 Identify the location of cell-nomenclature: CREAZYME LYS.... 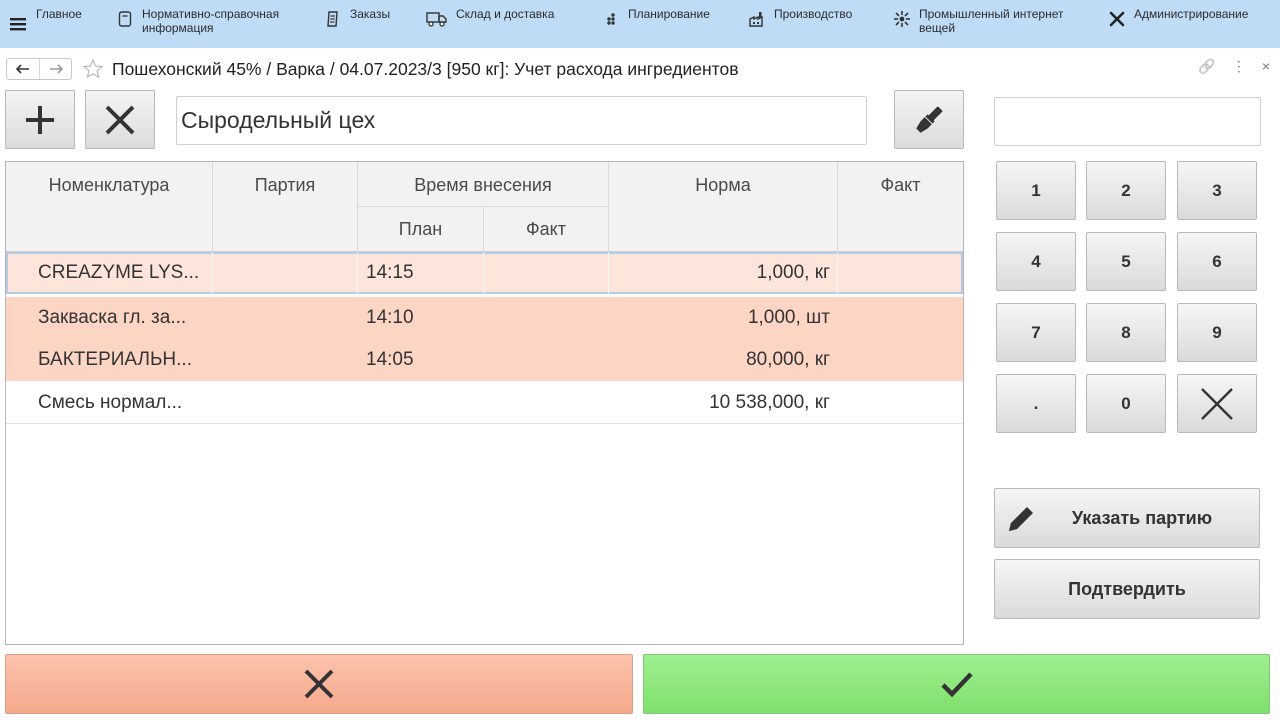
(119, 272).